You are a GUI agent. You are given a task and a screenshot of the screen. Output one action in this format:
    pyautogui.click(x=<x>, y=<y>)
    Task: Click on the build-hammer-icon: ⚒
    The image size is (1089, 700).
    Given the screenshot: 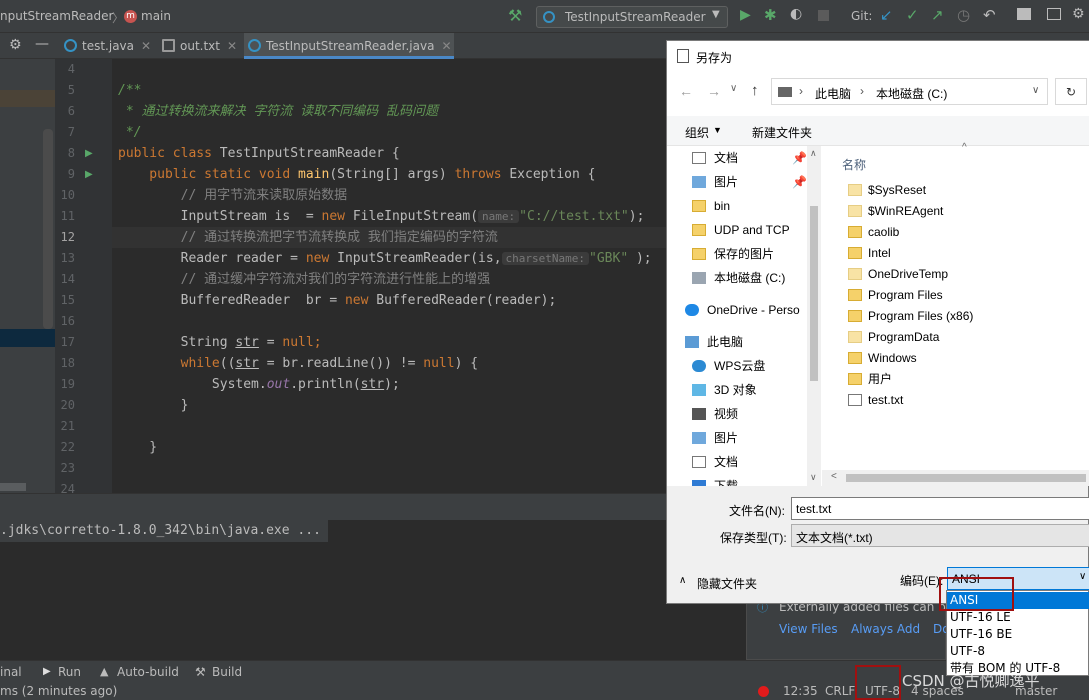 What is the action you would take?
    pyautogui.click(x=515, y=15)
    